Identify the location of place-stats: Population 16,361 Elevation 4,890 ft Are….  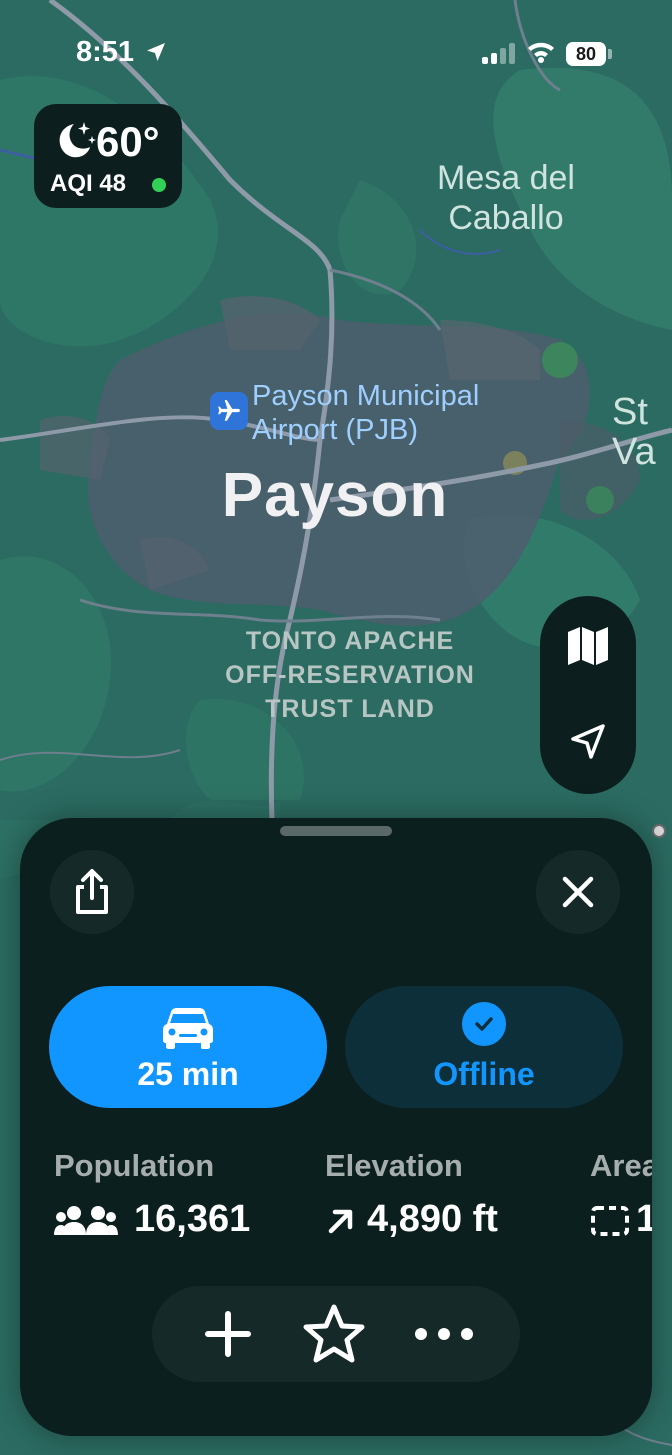
(336, 1198).